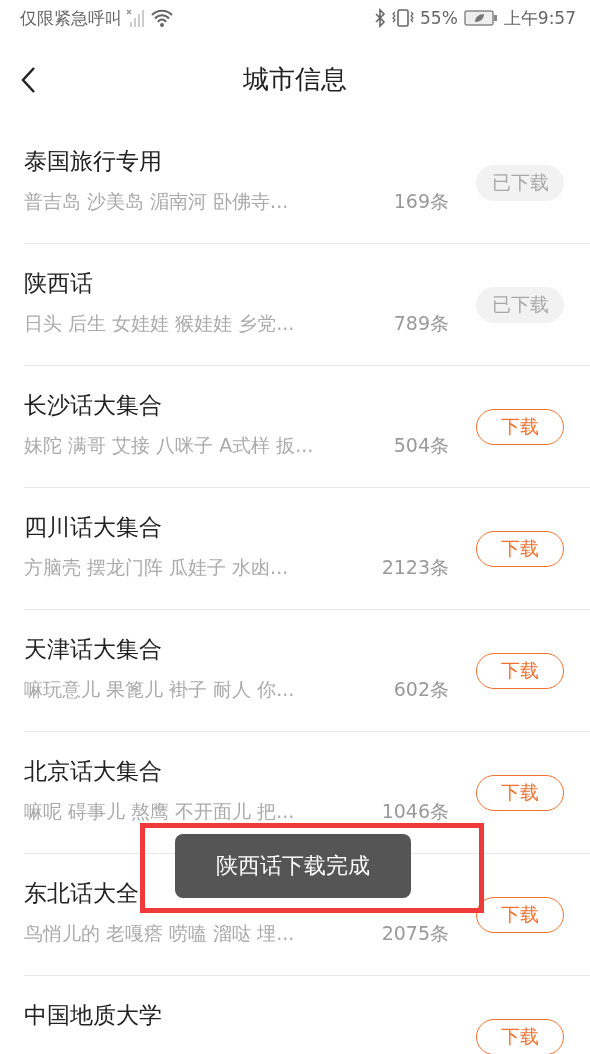 This screenshot has width=590, height=1054. Describe the element at coordinates (93, 527) in the screenshot. I see `collection-title: 四川话大集合` at that location.